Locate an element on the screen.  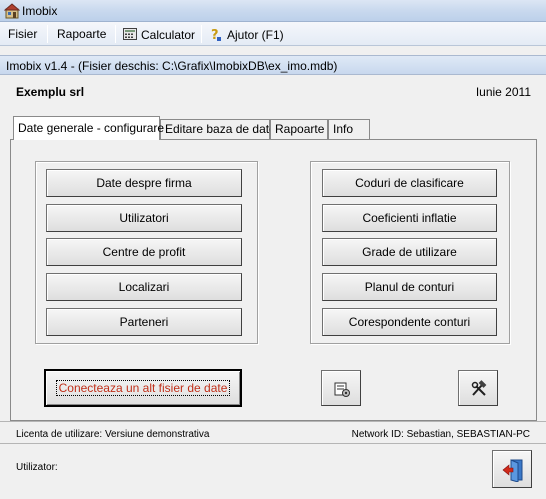
centre-profit-button: Centre de profit is located at coordinates (144, 252).